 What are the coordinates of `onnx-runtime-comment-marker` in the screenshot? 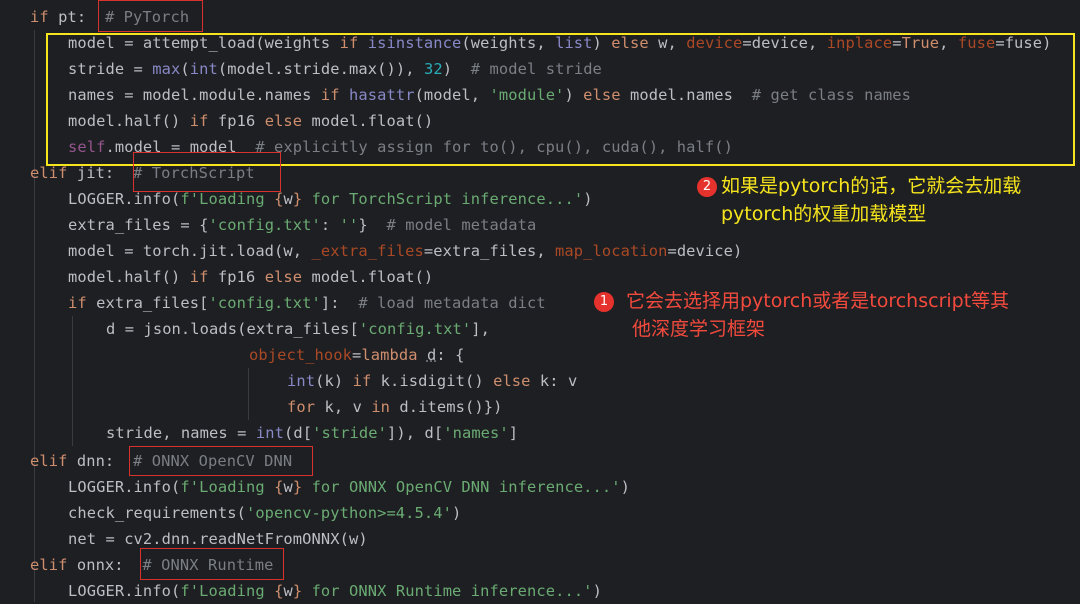 It's located at (212, 564).